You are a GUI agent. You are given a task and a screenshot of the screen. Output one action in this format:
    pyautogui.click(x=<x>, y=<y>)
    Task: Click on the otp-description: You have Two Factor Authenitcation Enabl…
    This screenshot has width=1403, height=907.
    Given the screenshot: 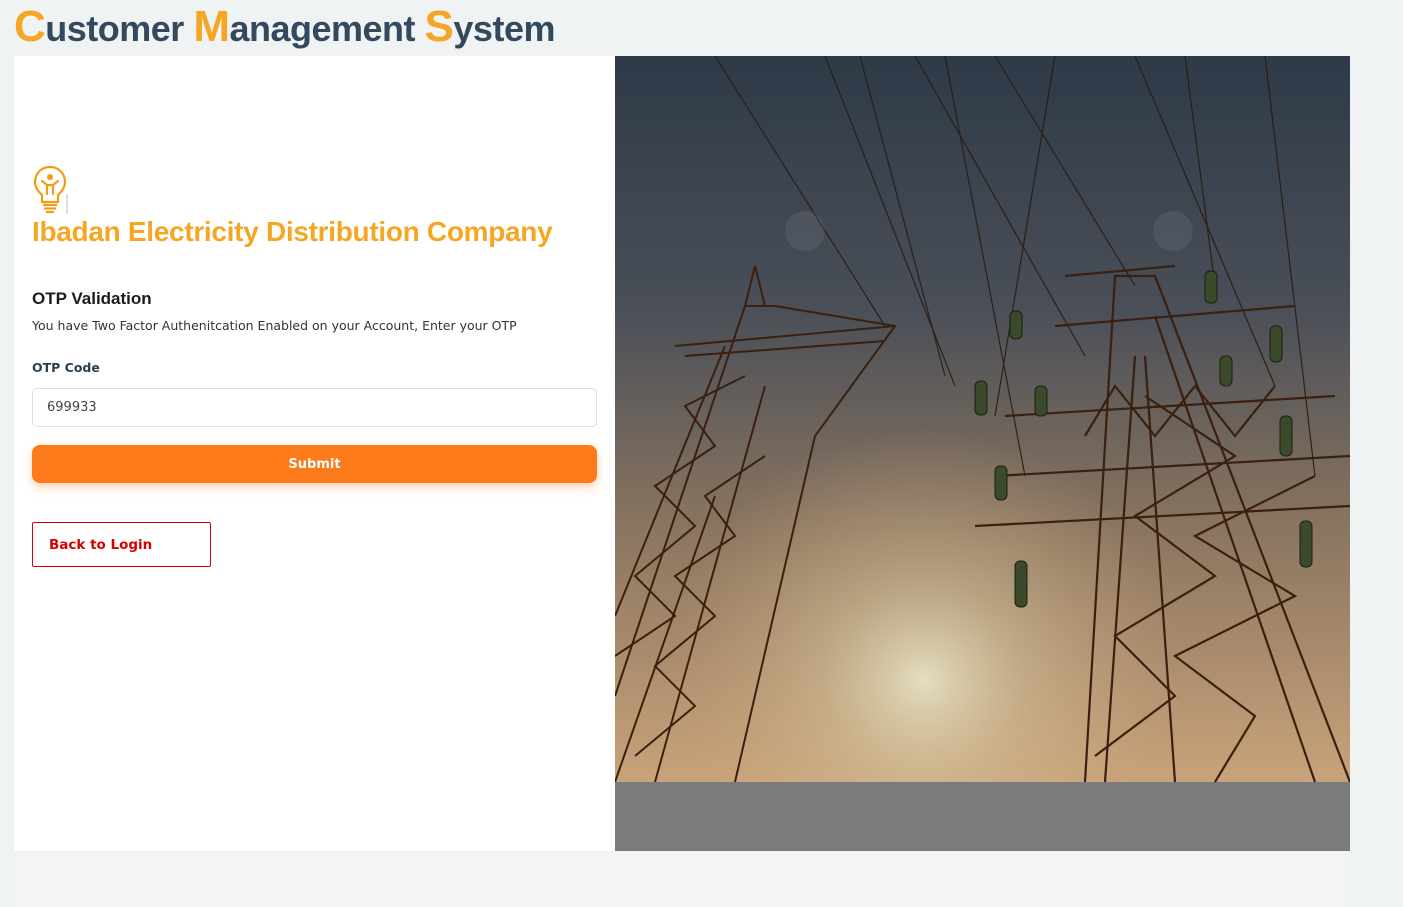 What is the action you would take?
    pyautogui.click(x=274, y=325)
    